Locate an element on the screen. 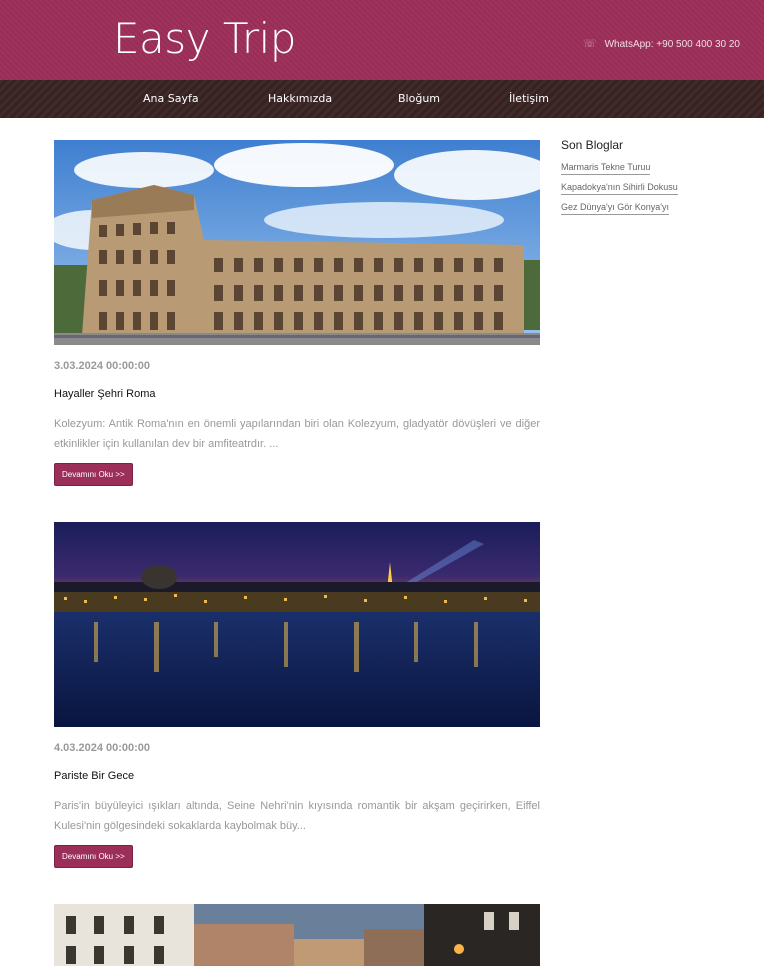 This screenshot has width=764, height=966. main-nav: Ana Sayfa Hakkımızda Bloğum İletişim is located at coordinates (382, 99).